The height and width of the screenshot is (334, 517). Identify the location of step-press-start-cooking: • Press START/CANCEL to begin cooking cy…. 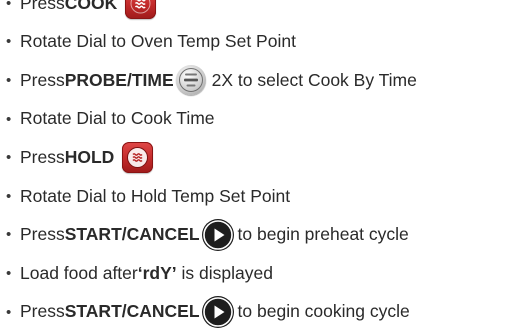
(258, 312).